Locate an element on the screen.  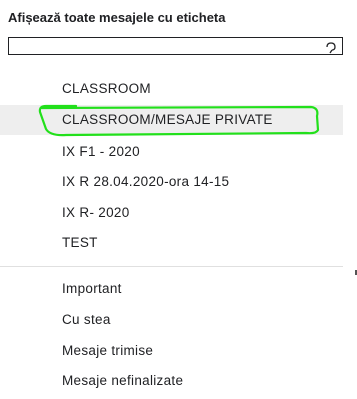
label-item-drafts: Mesaje nefinalizate is located at coordinates (171, 381).